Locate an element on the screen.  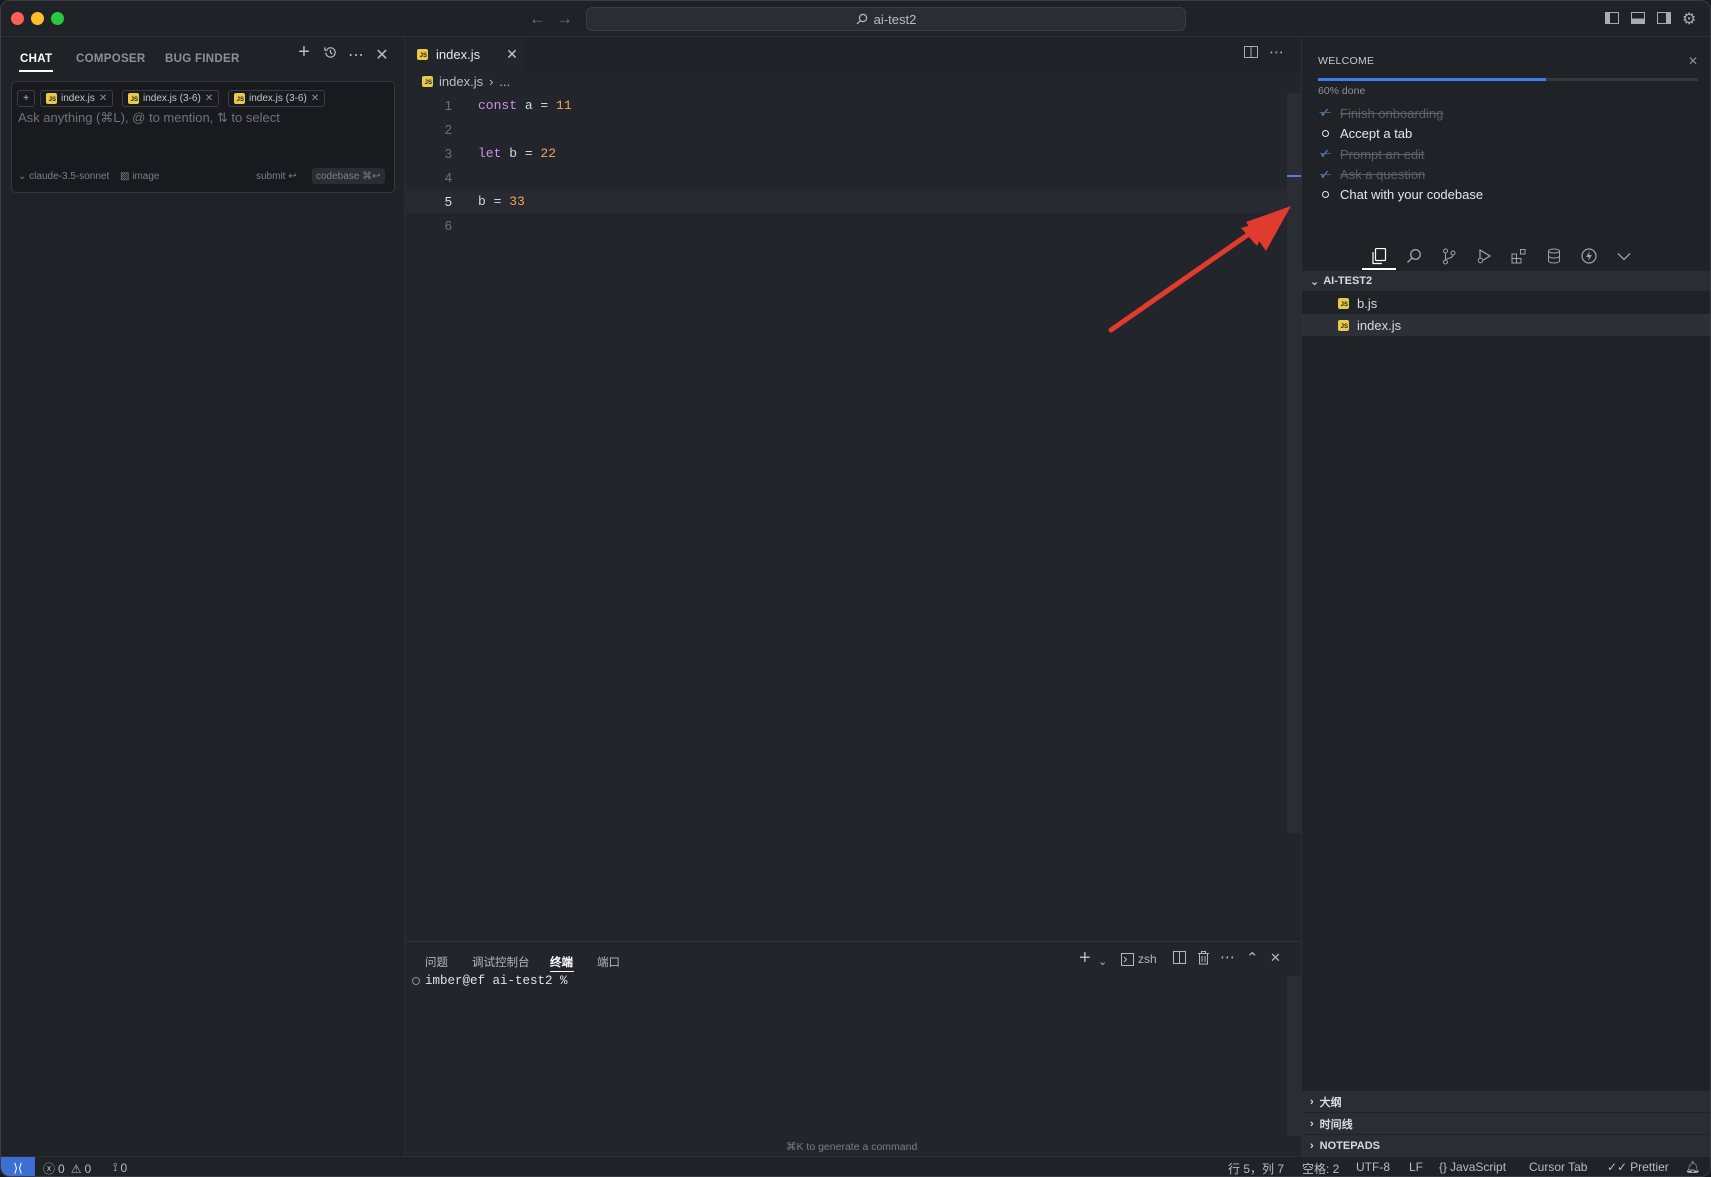
window-close-button is located at coordinates (17, 18).